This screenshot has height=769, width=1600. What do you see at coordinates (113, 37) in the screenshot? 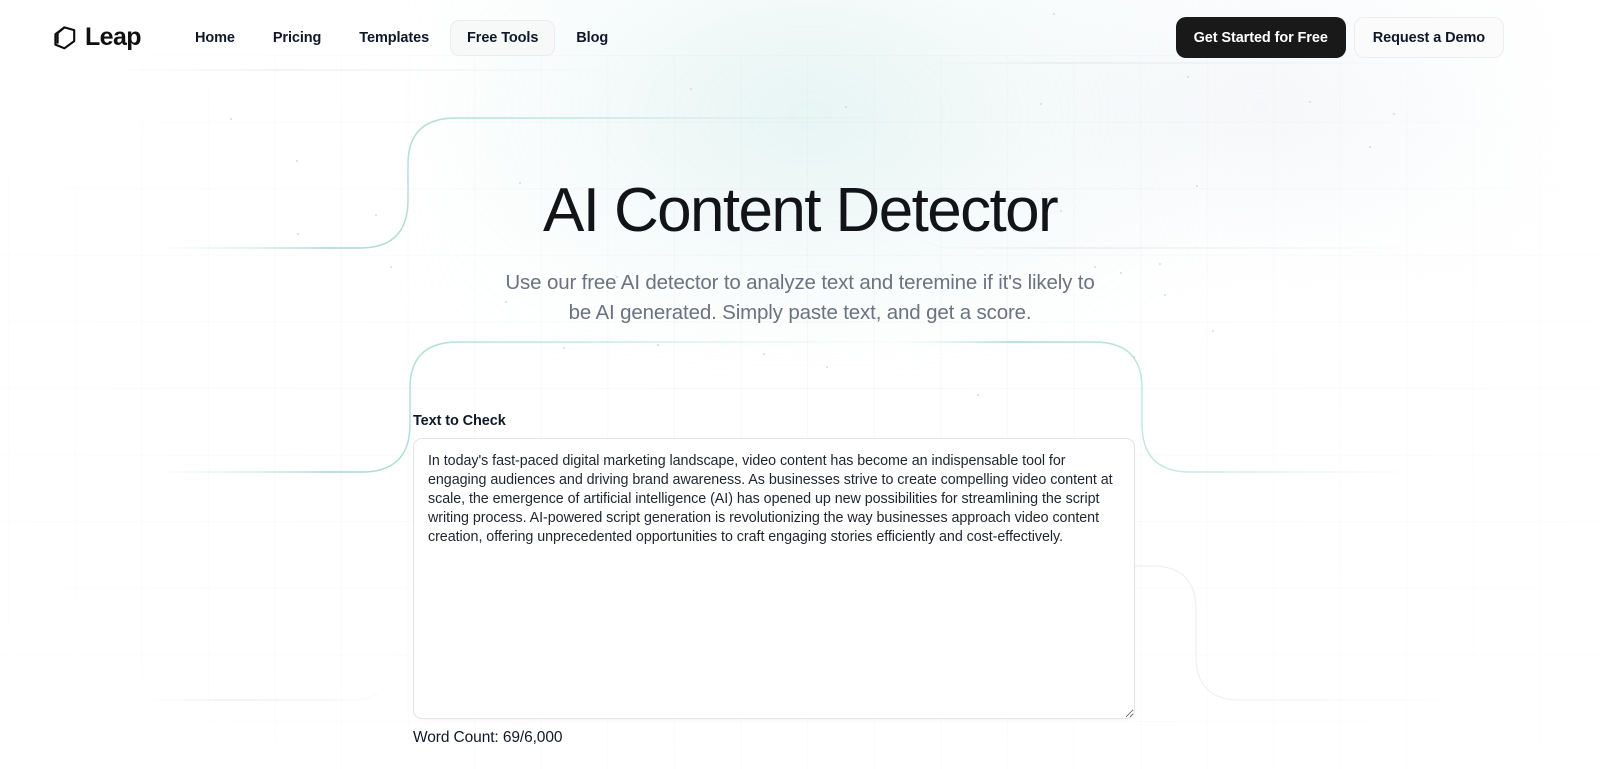
I see `brand-name: Leap` at bounding box center [113, 37].